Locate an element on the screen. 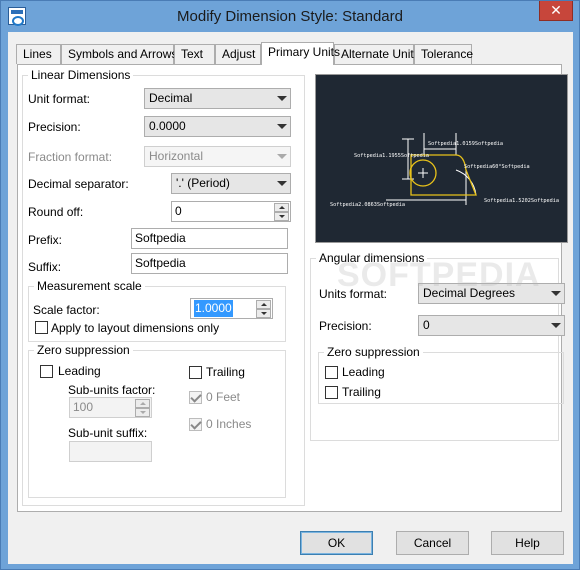 The height and width of the screenshot is (570, 580). scale-factor-spinner: 1.0000 is located at coordinates (231, 308).